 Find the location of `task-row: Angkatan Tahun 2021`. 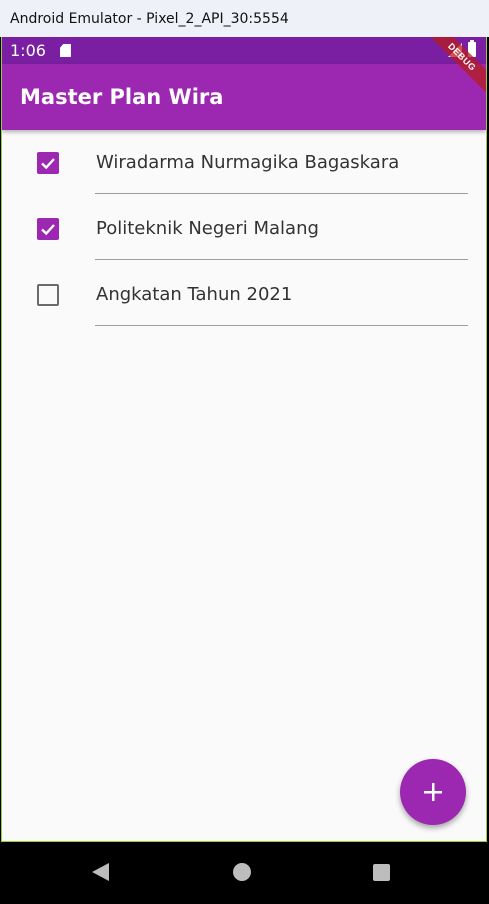

task-row: Angkatan Tahun 2021 is located at coordinates (244, 295).